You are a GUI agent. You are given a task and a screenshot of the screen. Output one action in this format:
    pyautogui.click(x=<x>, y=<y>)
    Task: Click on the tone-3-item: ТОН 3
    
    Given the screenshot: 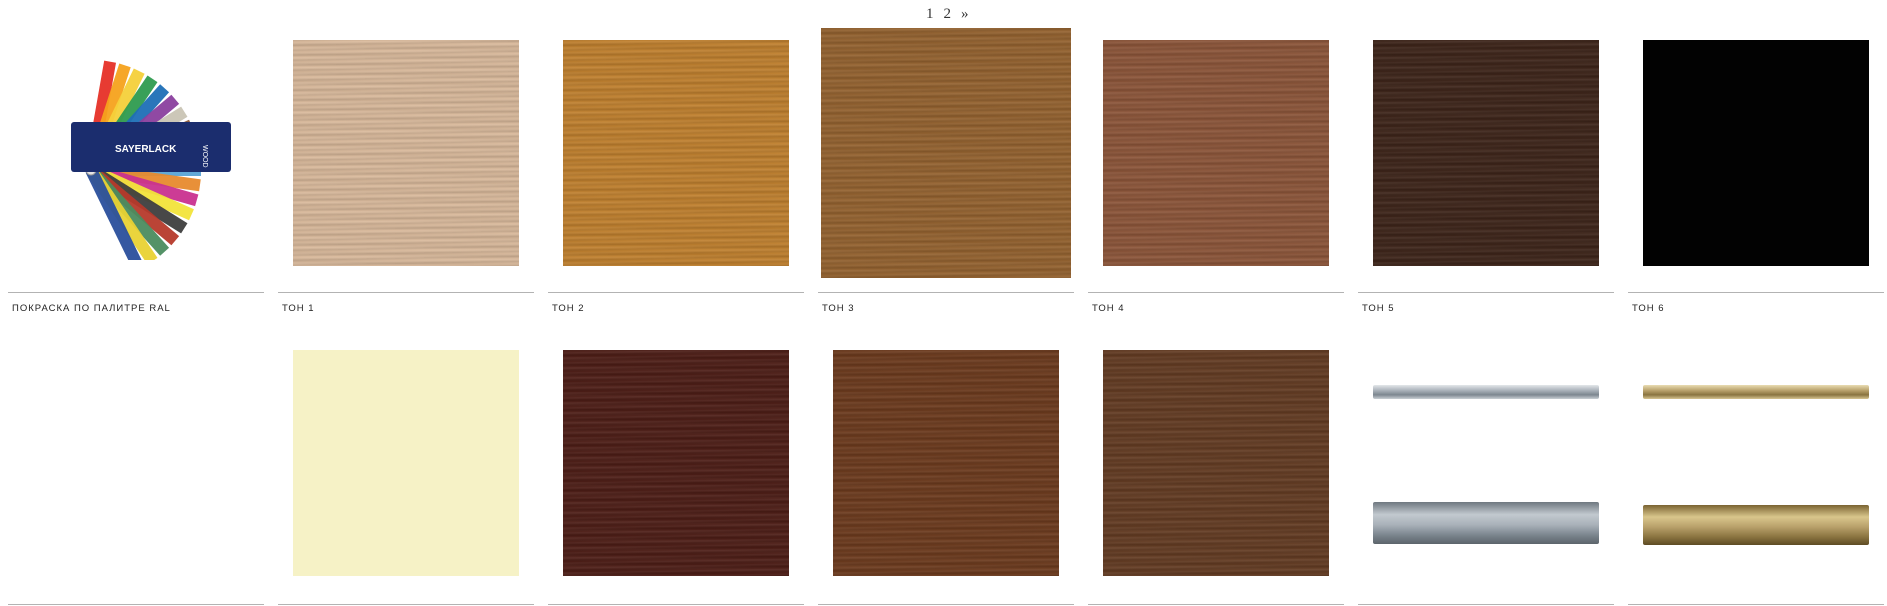 What is the action you would take?
    pyautogui.click(x=946, y=165)
    